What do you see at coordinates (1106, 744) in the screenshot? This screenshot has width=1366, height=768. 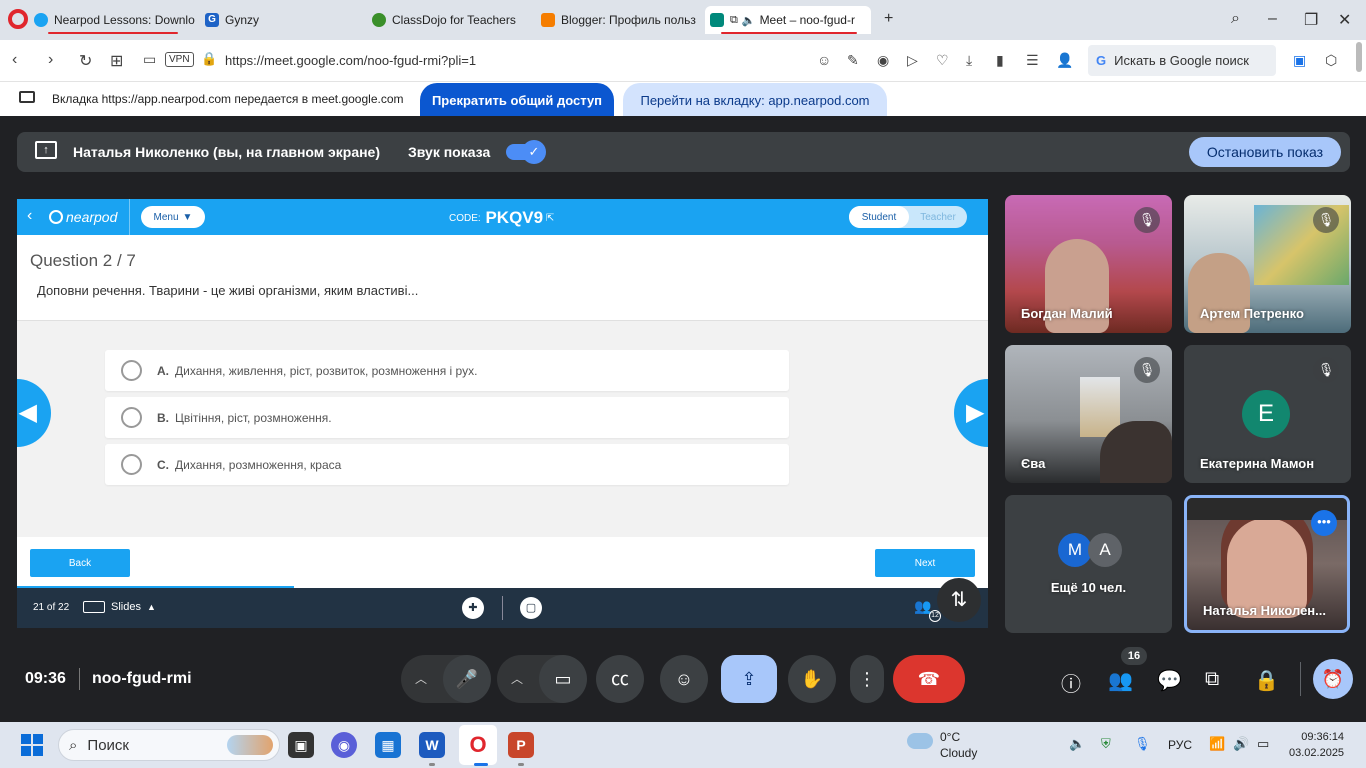 I see `security-shield-icon: ⛨` at bounding box center [1106, 744].